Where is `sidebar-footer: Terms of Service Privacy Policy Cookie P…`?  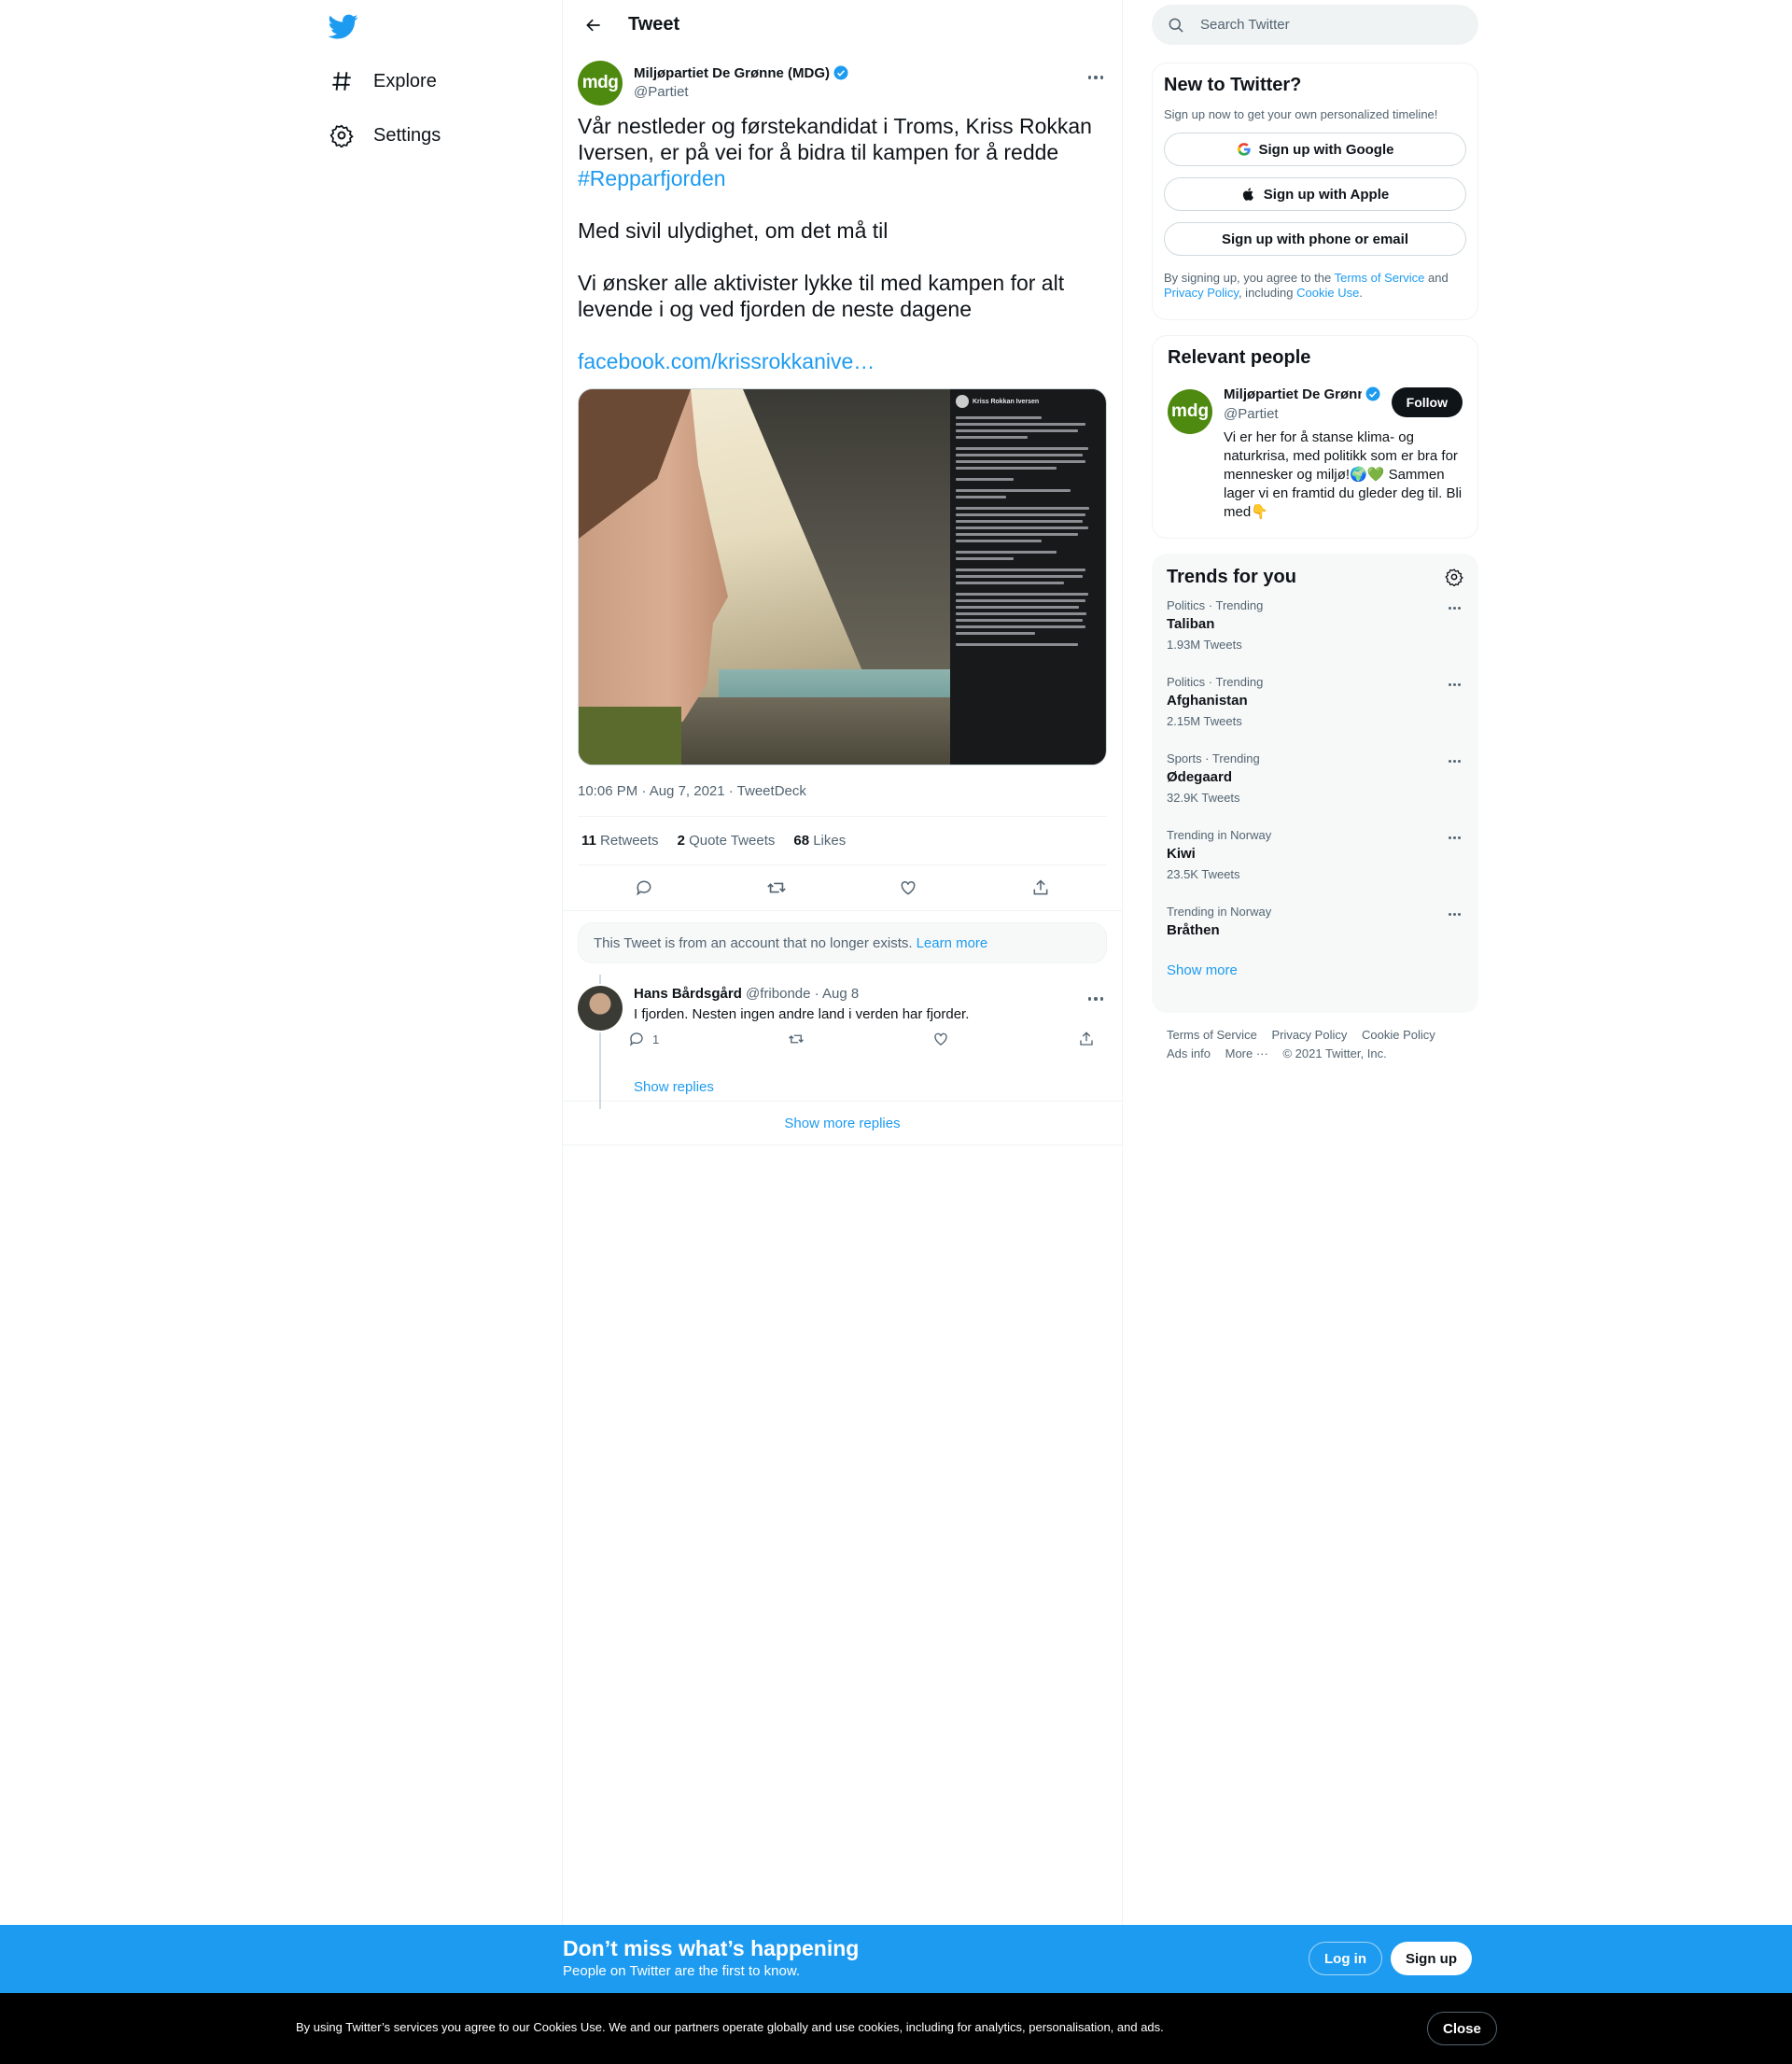
sidebar-footer: Terms of Service Privacy Policy Cookie P… is located at coordinates (1315, 1044).